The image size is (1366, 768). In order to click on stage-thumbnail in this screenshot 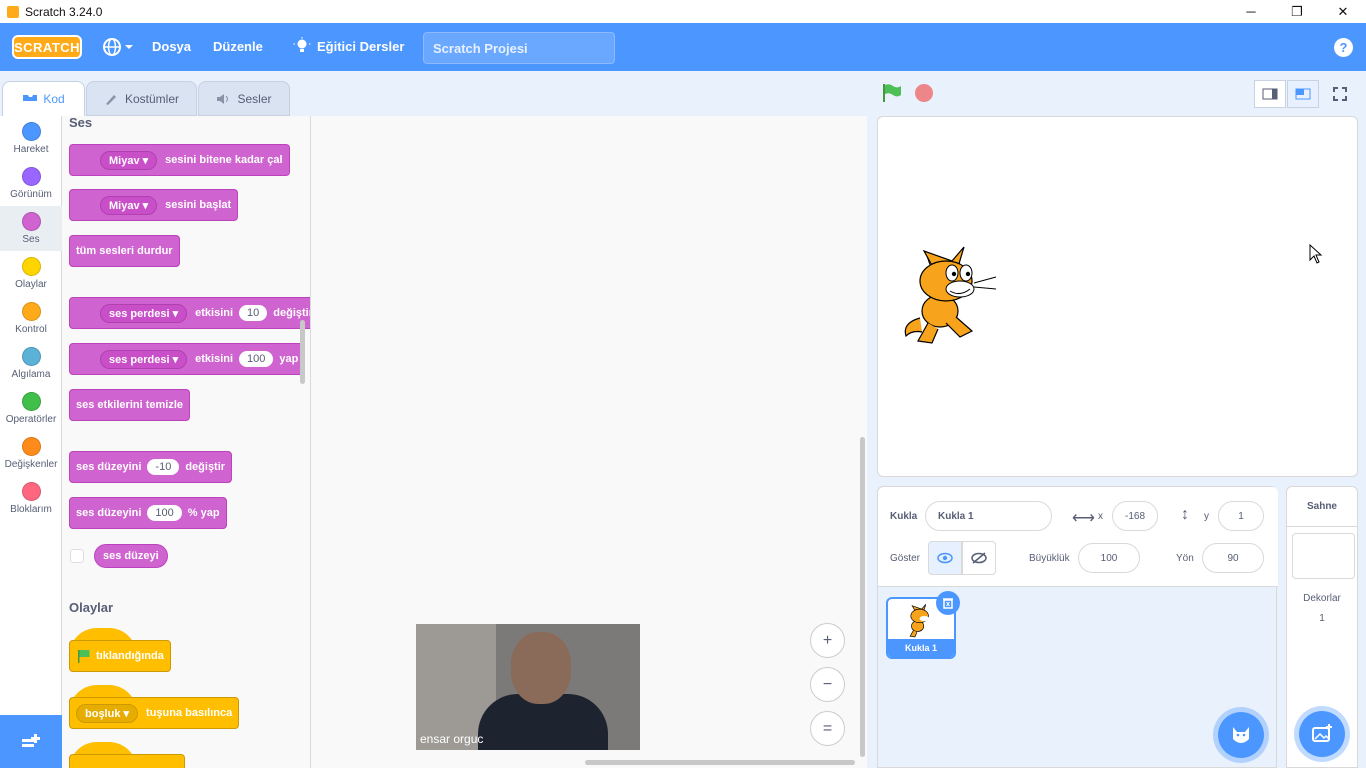, I will do `click(1323, 556)`.